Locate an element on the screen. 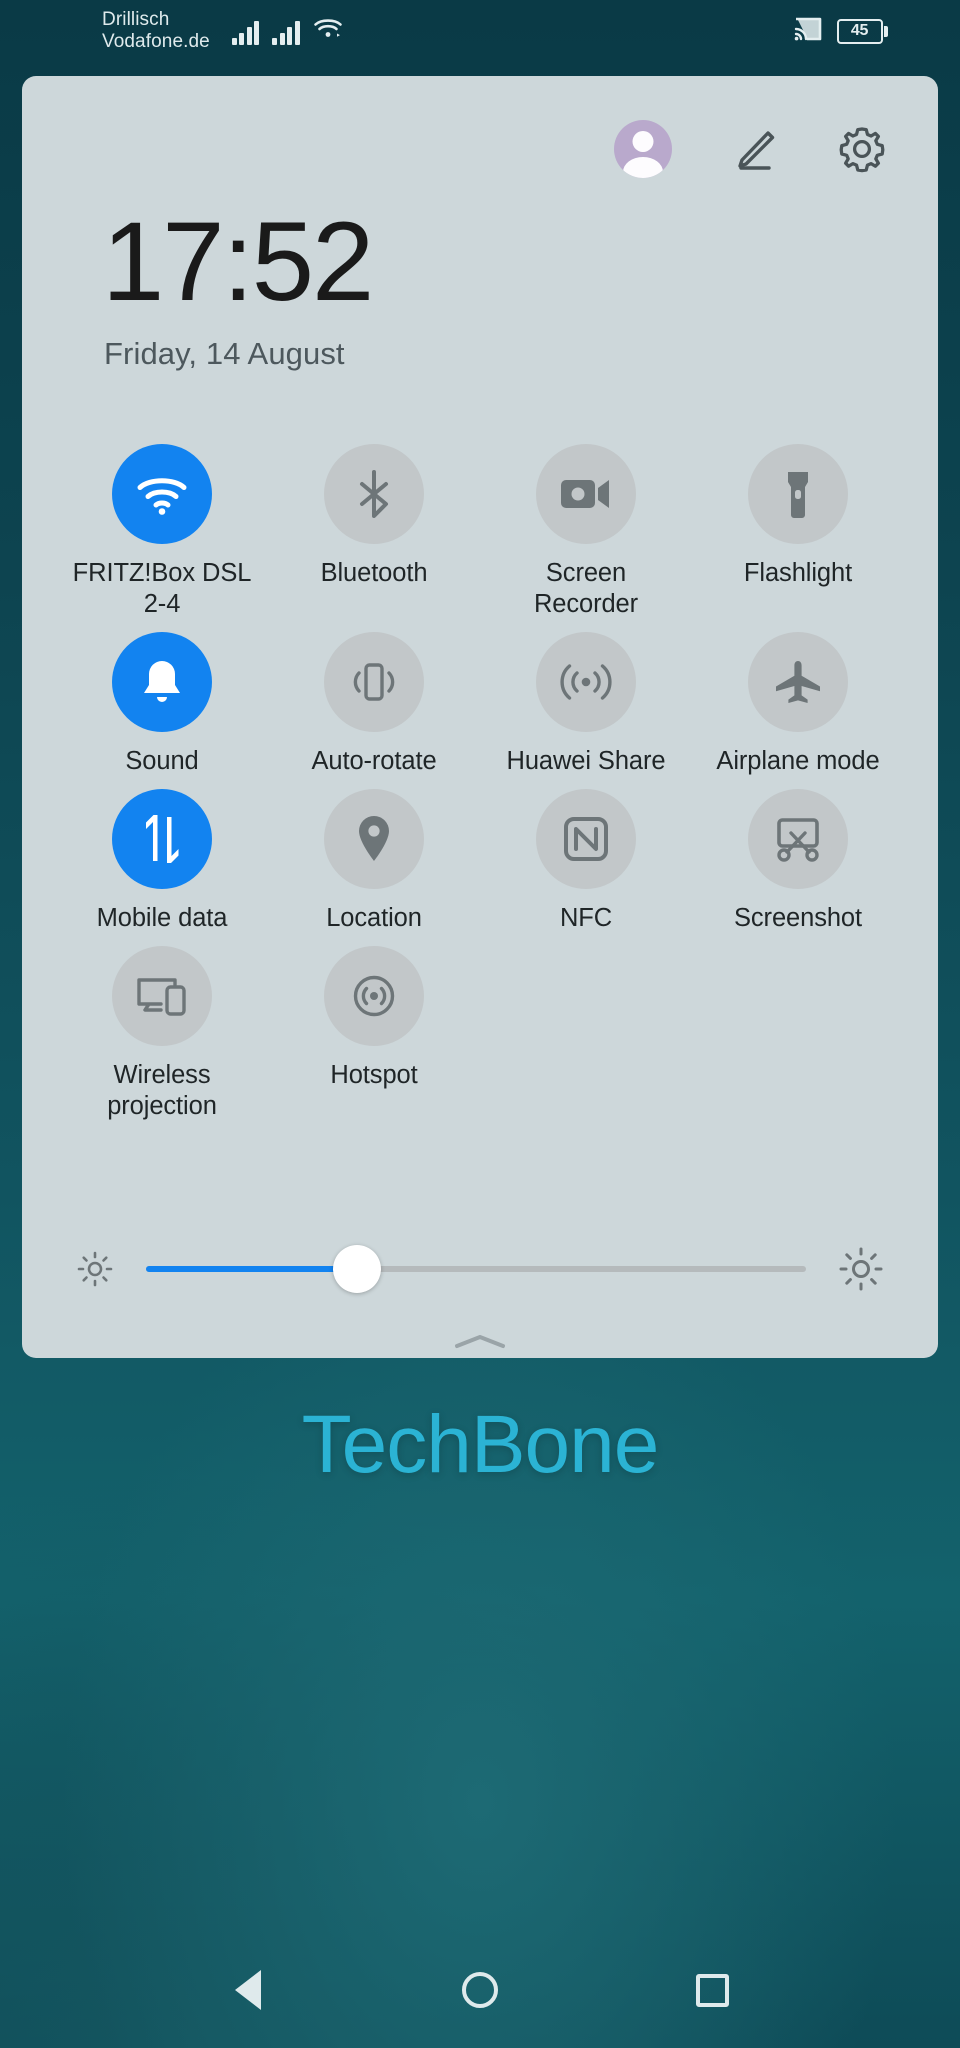  flashlight-icon is located at coordinates (798, 495).